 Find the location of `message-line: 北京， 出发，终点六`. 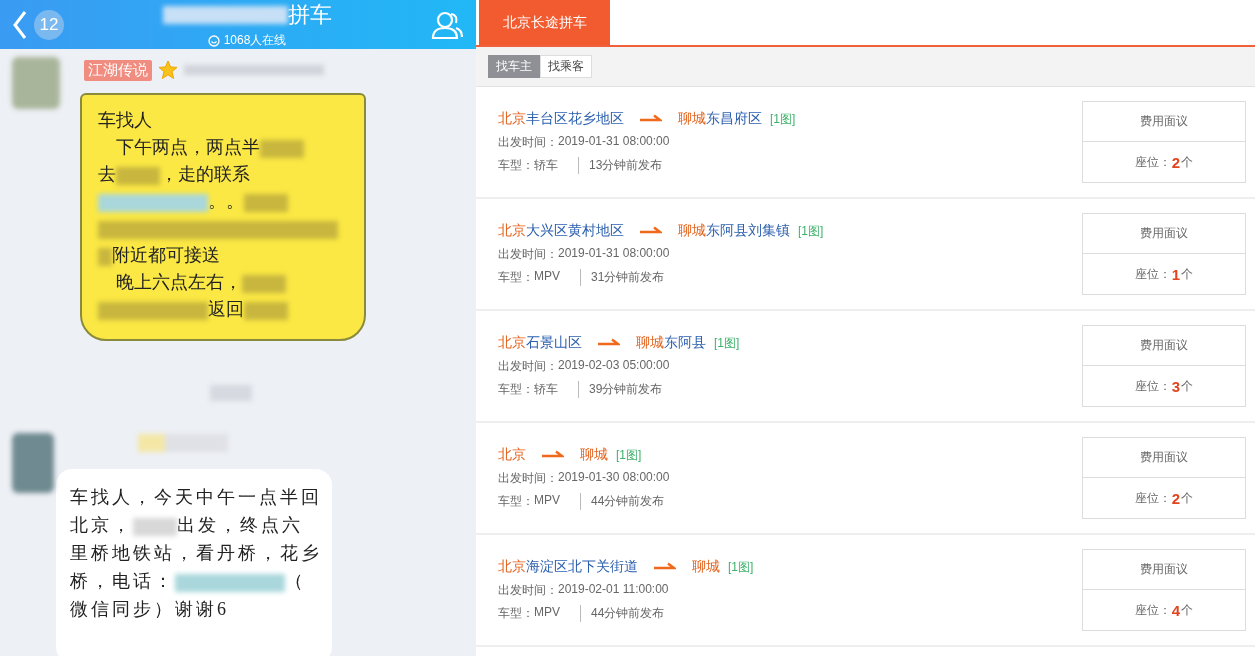

message-line: 北京， 出发，终点六 is located at coordinates (187, 526).